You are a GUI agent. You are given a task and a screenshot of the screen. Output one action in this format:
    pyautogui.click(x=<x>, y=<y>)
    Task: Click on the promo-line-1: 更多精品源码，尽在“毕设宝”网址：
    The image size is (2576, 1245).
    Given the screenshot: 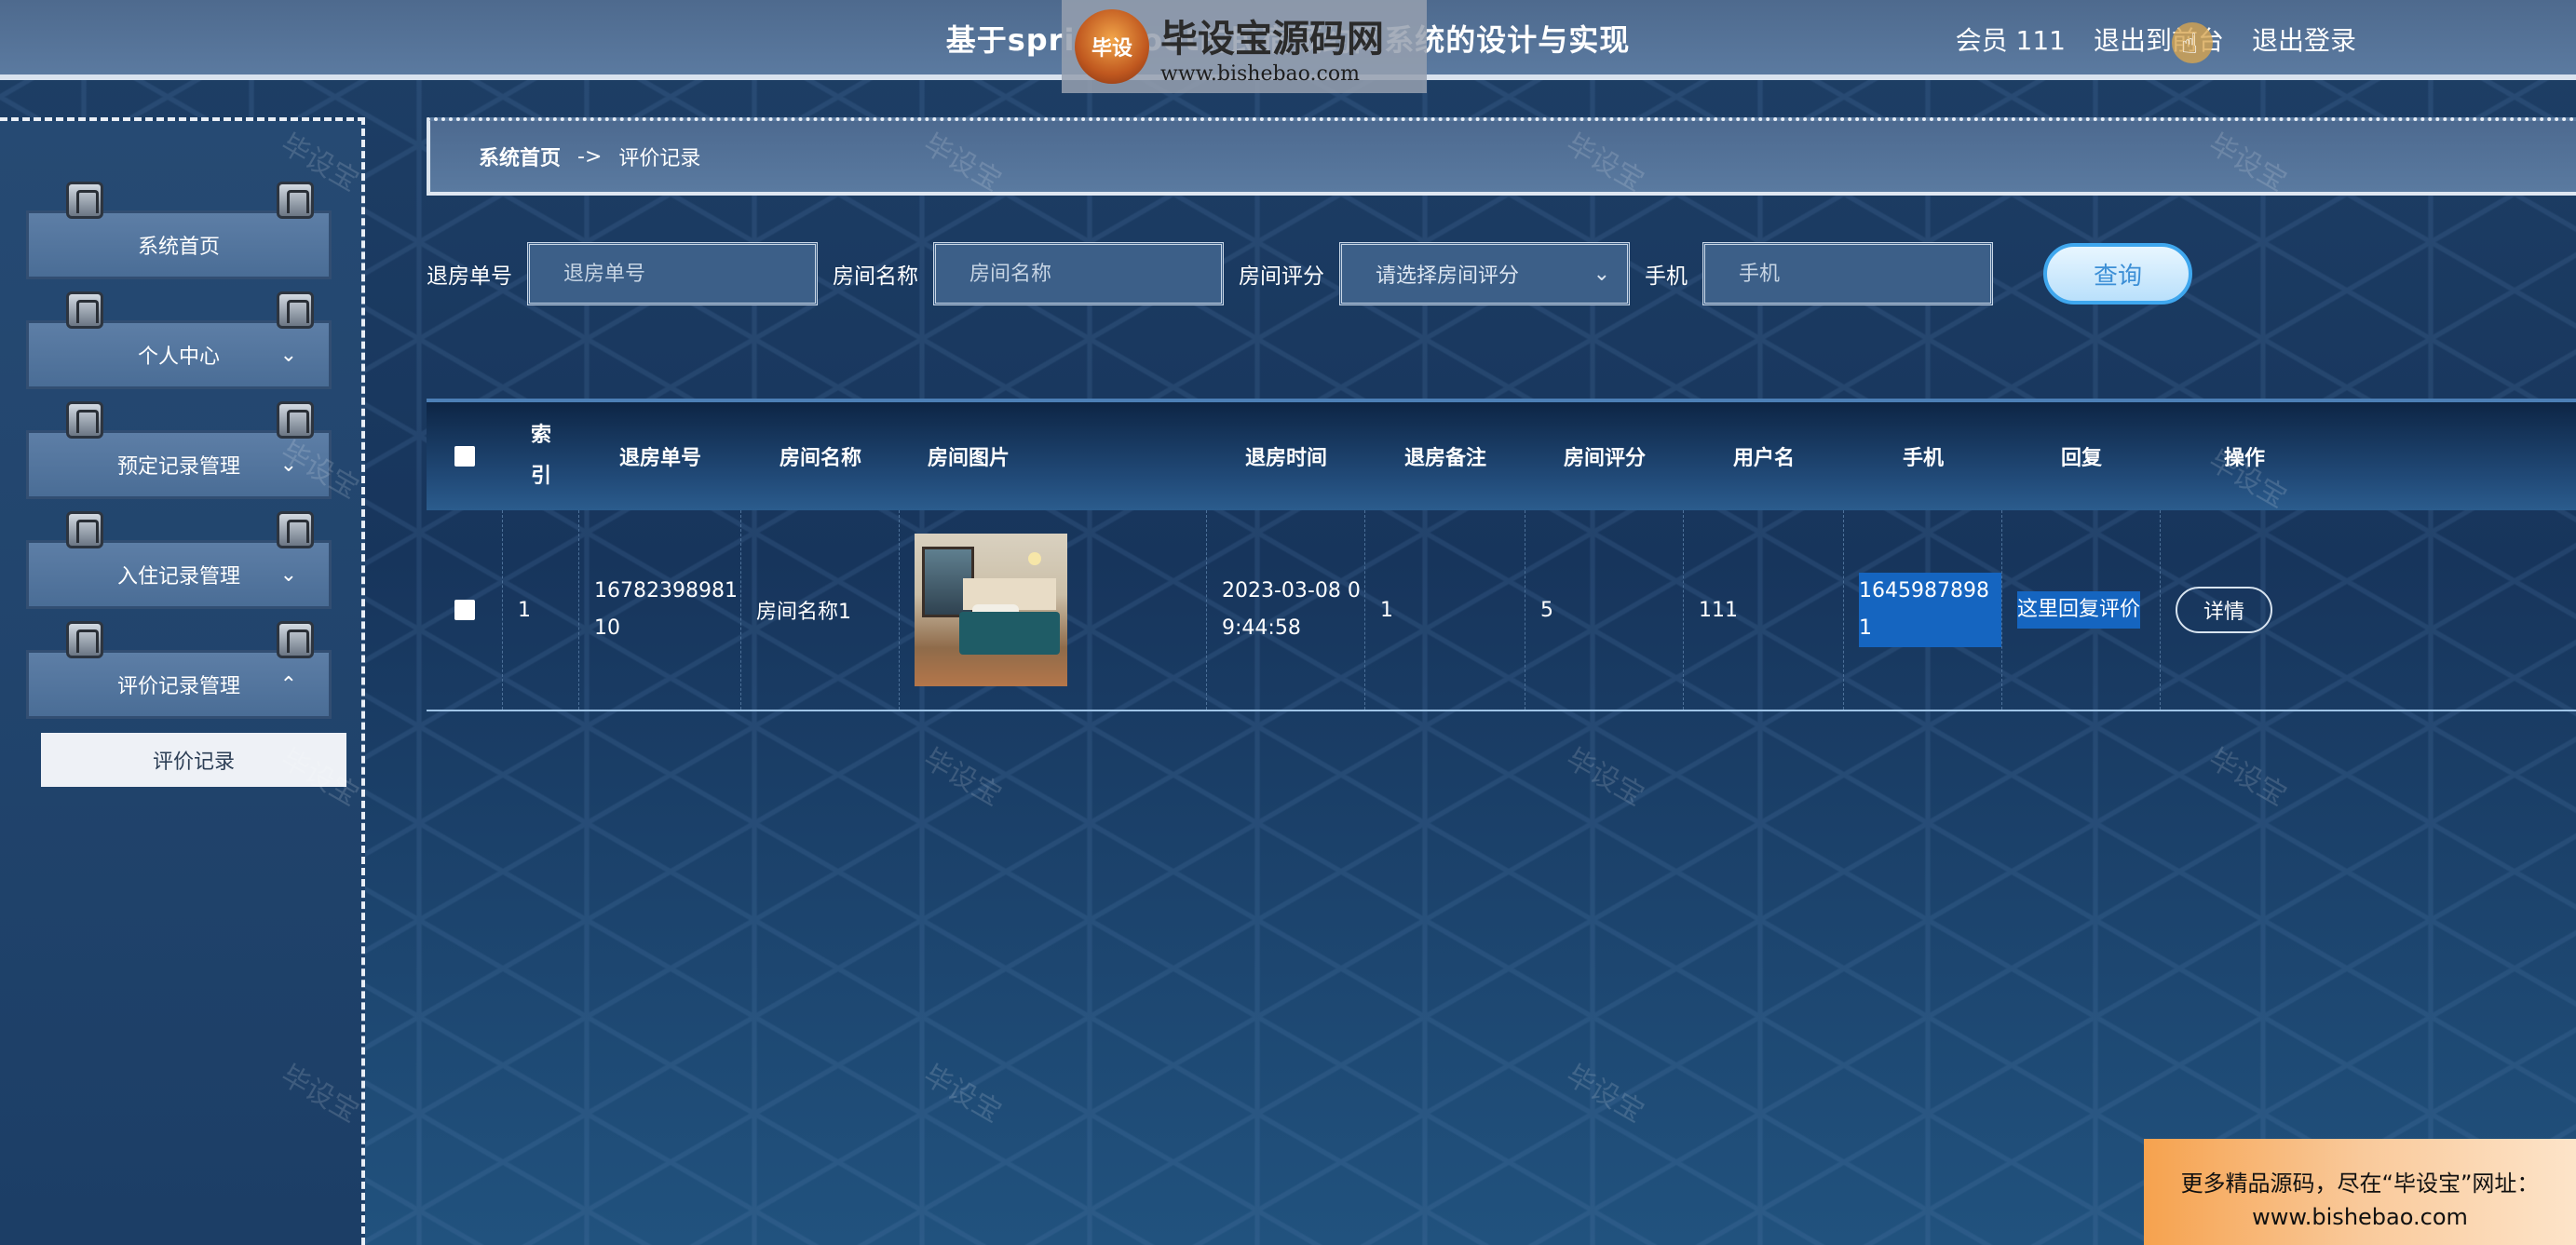 What is the action you would take?
    pyautogui.click(x=2360, y=1184)
    